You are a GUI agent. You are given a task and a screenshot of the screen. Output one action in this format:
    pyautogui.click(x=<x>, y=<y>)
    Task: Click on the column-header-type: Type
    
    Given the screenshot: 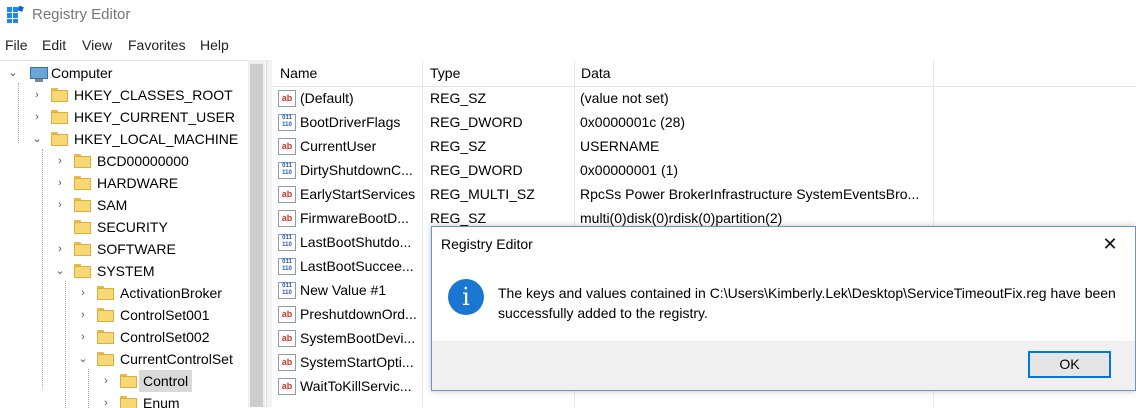 What is the action you would take?
    pyautogui.click(x=445, y=73)
    